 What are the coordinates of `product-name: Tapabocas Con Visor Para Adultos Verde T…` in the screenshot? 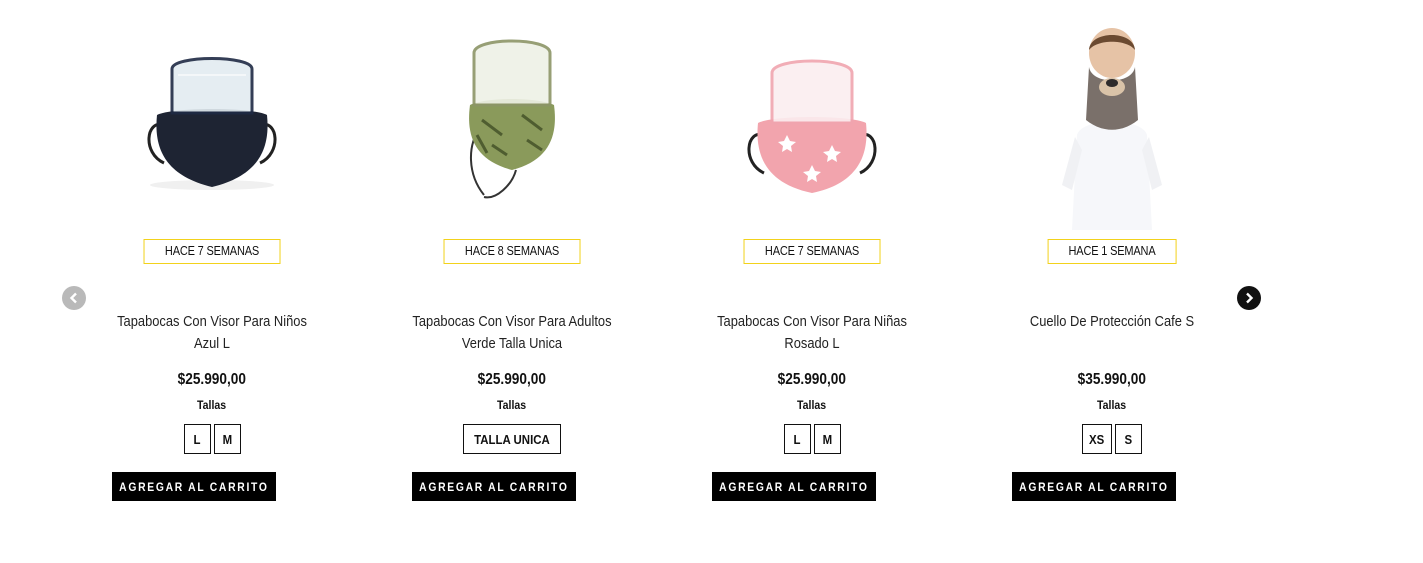 It's located at (512, 333).